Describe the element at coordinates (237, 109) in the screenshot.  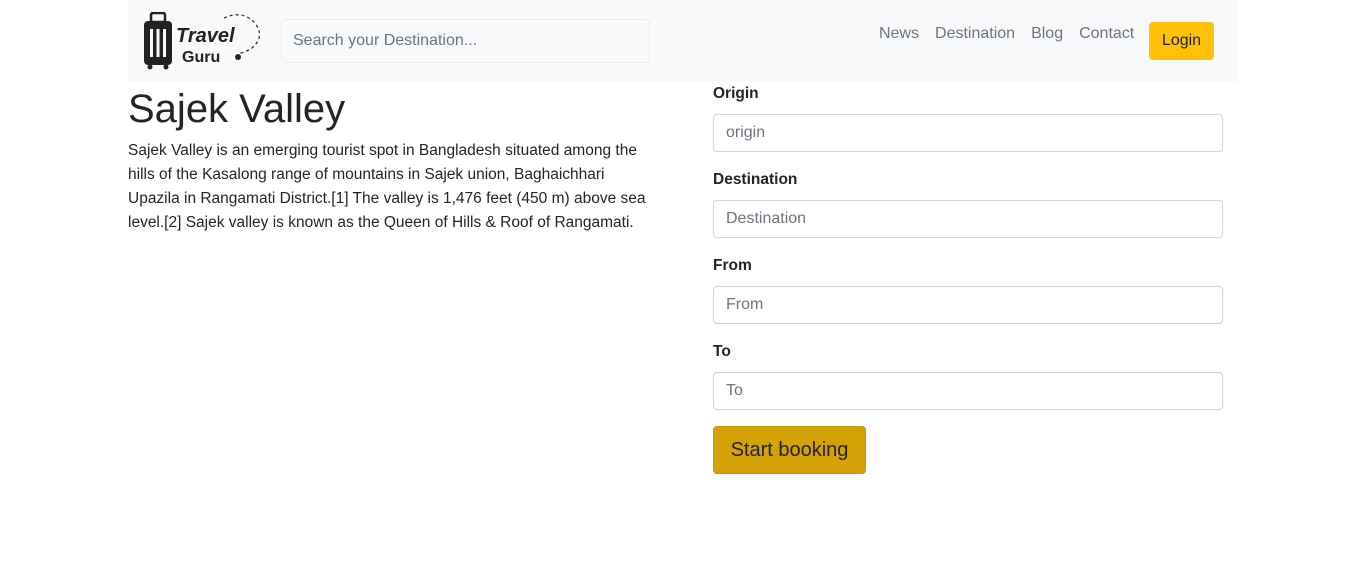
I see `page-title: Sajek Valley` at that location.